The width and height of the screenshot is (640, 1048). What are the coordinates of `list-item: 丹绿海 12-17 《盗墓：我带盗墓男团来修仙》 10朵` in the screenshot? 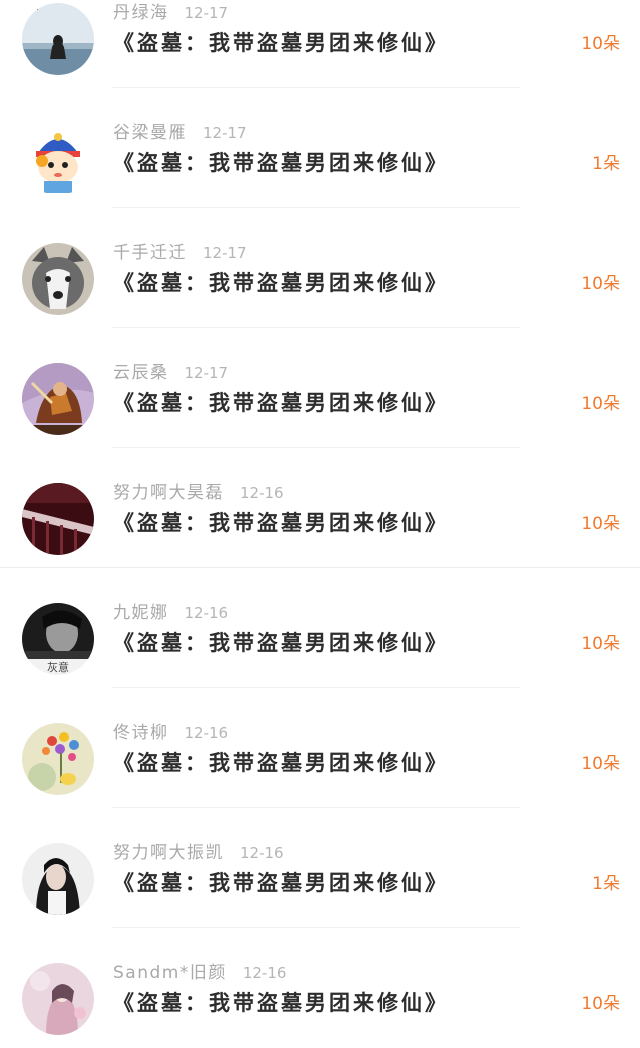 It's located at (320, 44).